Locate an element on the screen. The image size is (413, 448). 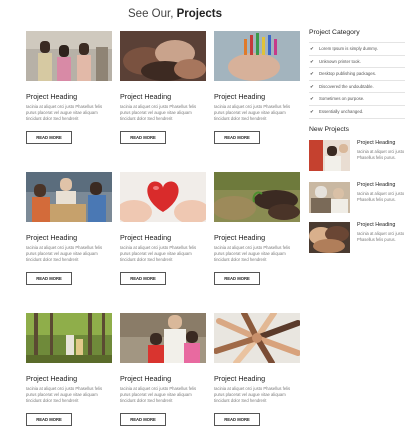
project-image-woman-children is located at coordinates (163, 338).